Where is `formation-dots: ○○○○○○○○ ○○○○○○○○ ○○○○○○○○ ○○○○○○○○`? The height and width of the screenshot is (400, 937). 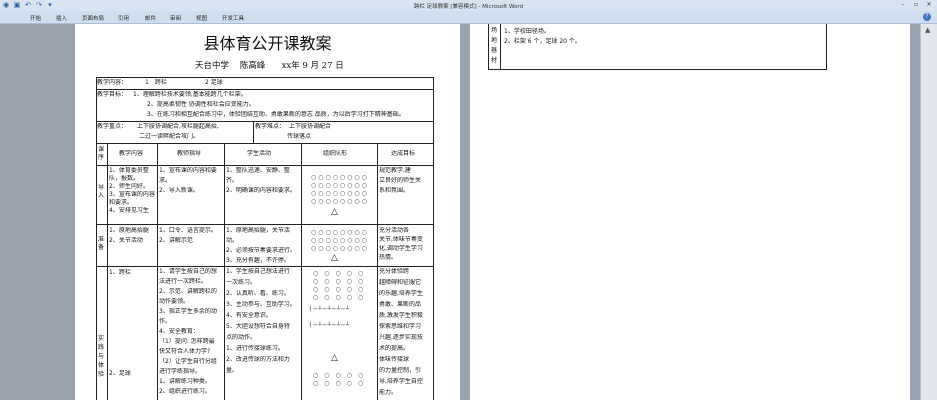 formation-dots: ○○○○○○○○ ○○○○○○○○ ○○○○○○○○ ○○○○○○○○ is located at coordinates (340, 189).